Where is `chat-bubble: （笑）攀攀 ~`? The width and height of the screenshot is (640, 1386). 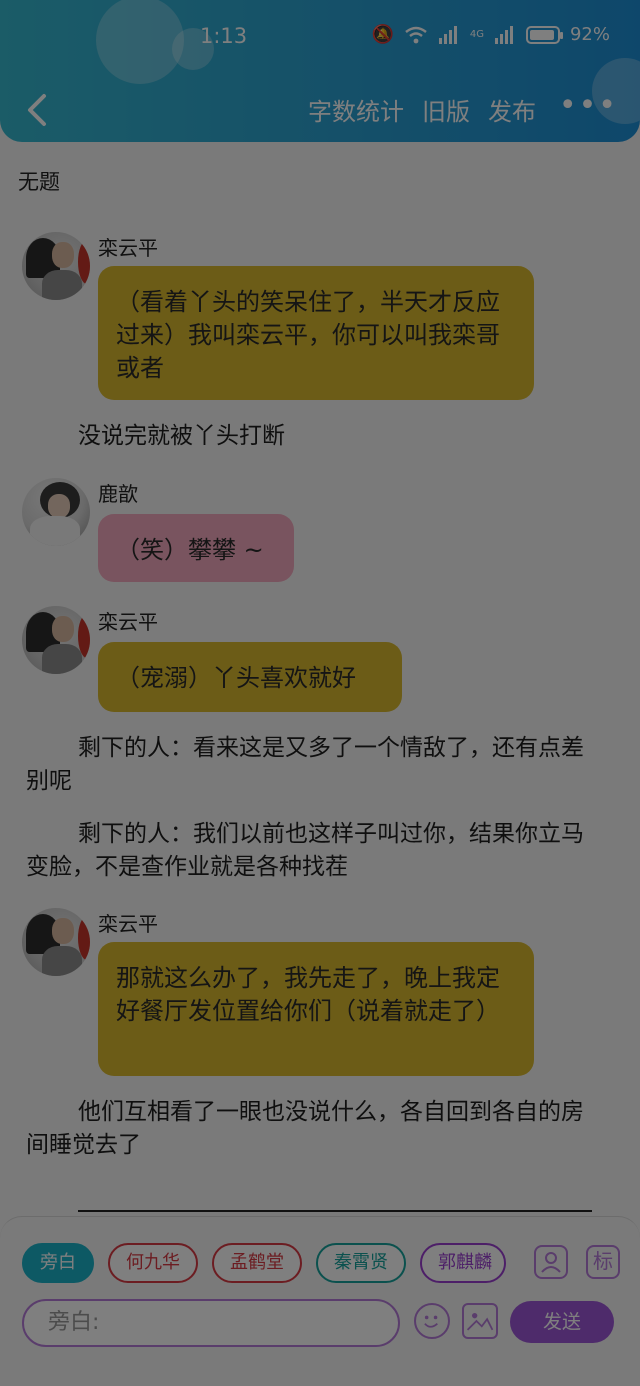 chat-bubble: （笑）攀攀 ~ is located at coordinates (196, 548).